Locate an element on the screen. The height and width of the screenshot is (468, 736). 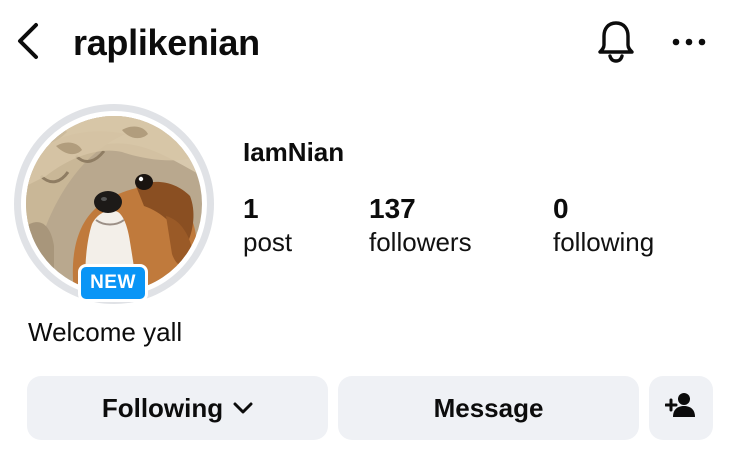
chevron-left-icon is located at coordinates (28, 43).